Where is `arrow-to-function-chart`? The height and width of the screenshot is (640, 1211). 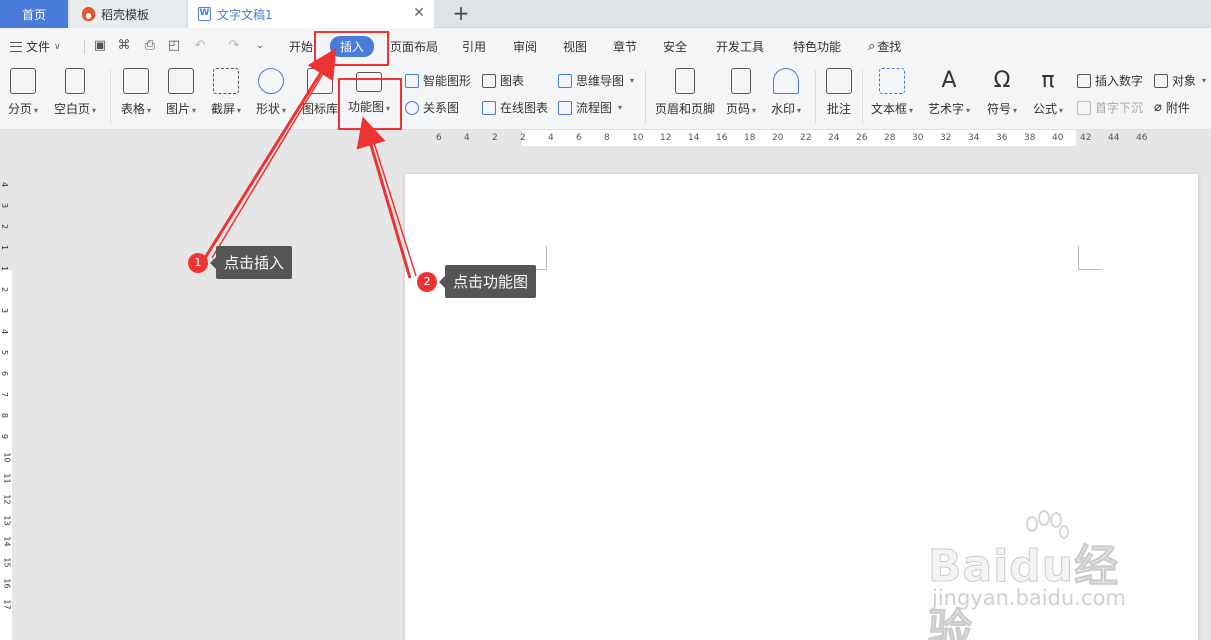
arrow-to-function-chart is located at coordinates (384, 197).